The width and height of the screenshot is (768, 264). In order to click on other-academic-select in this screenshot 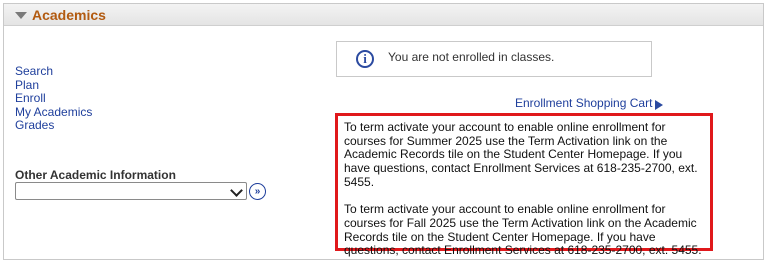, I will do `click(131, 191)`.